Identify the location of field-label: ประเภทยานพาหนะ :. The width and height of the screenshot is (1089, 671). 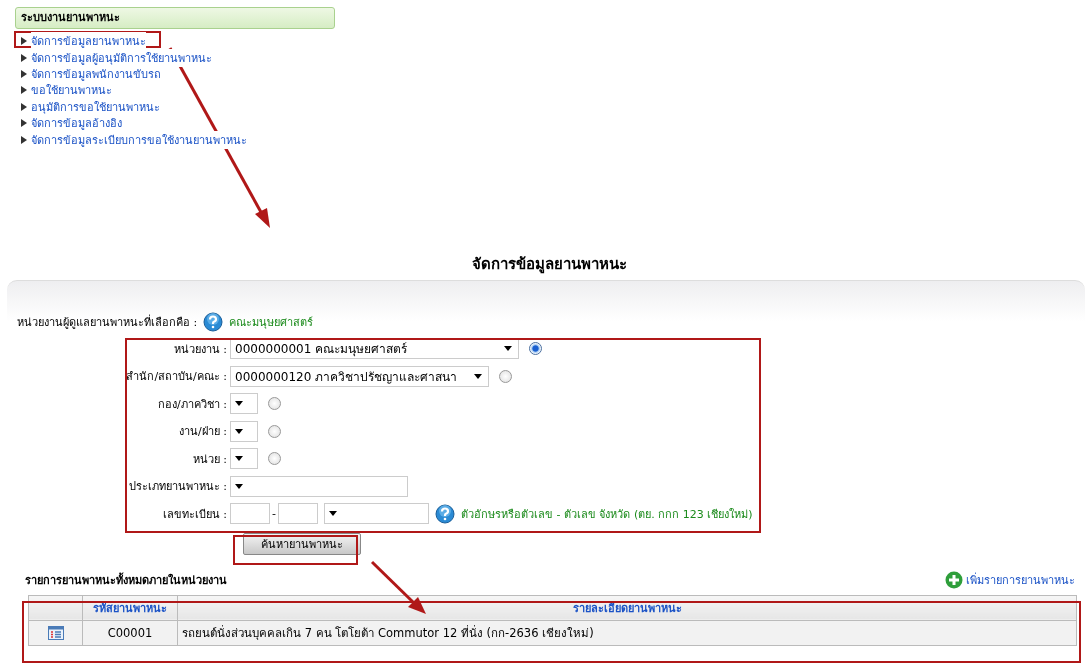
(178, 487).